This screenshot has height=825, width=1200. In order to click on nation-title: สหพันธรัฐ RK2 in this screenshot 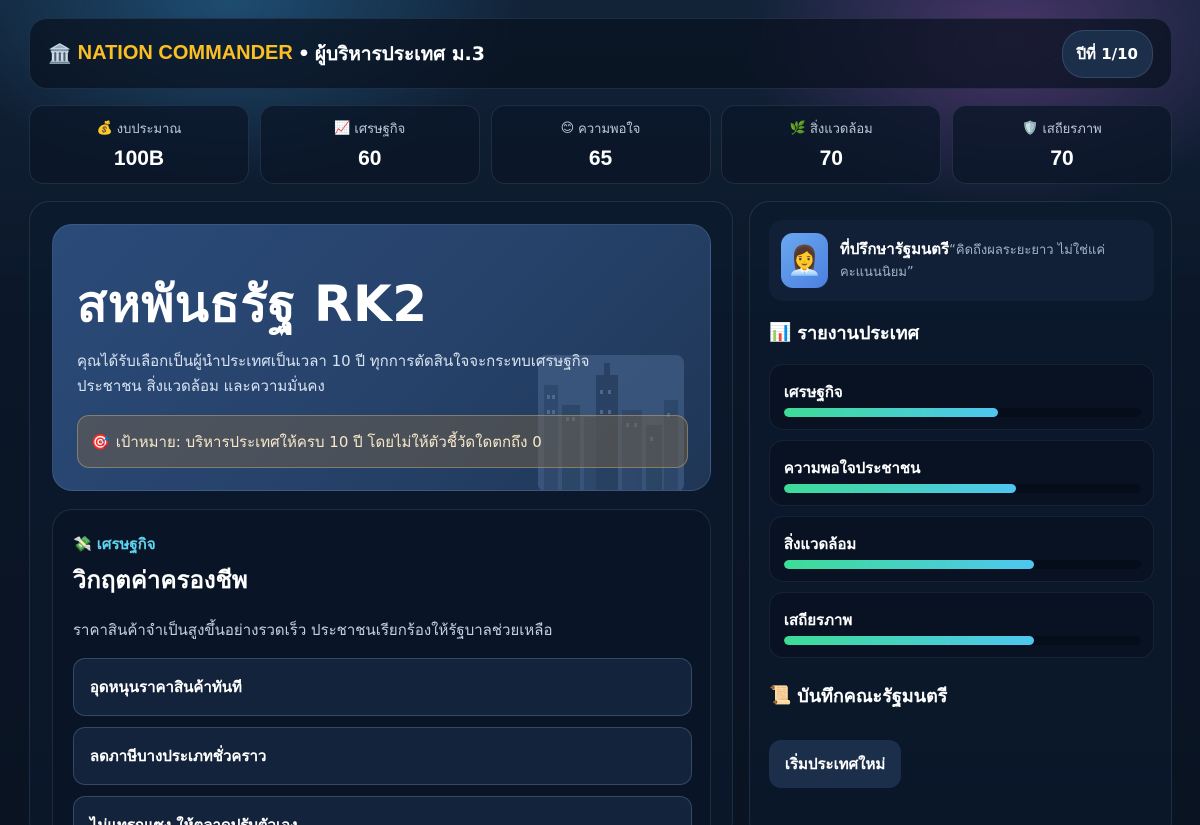, I will do `click(252, 304)`.